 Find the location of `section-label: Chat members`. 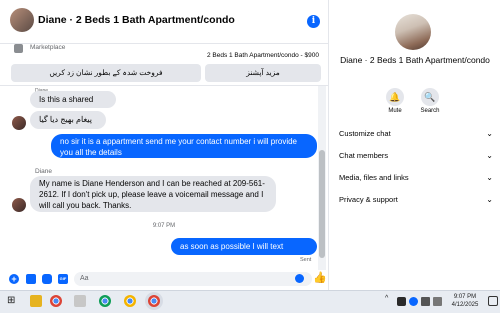

section-label: Chat members is located at coordinates (364, 155).